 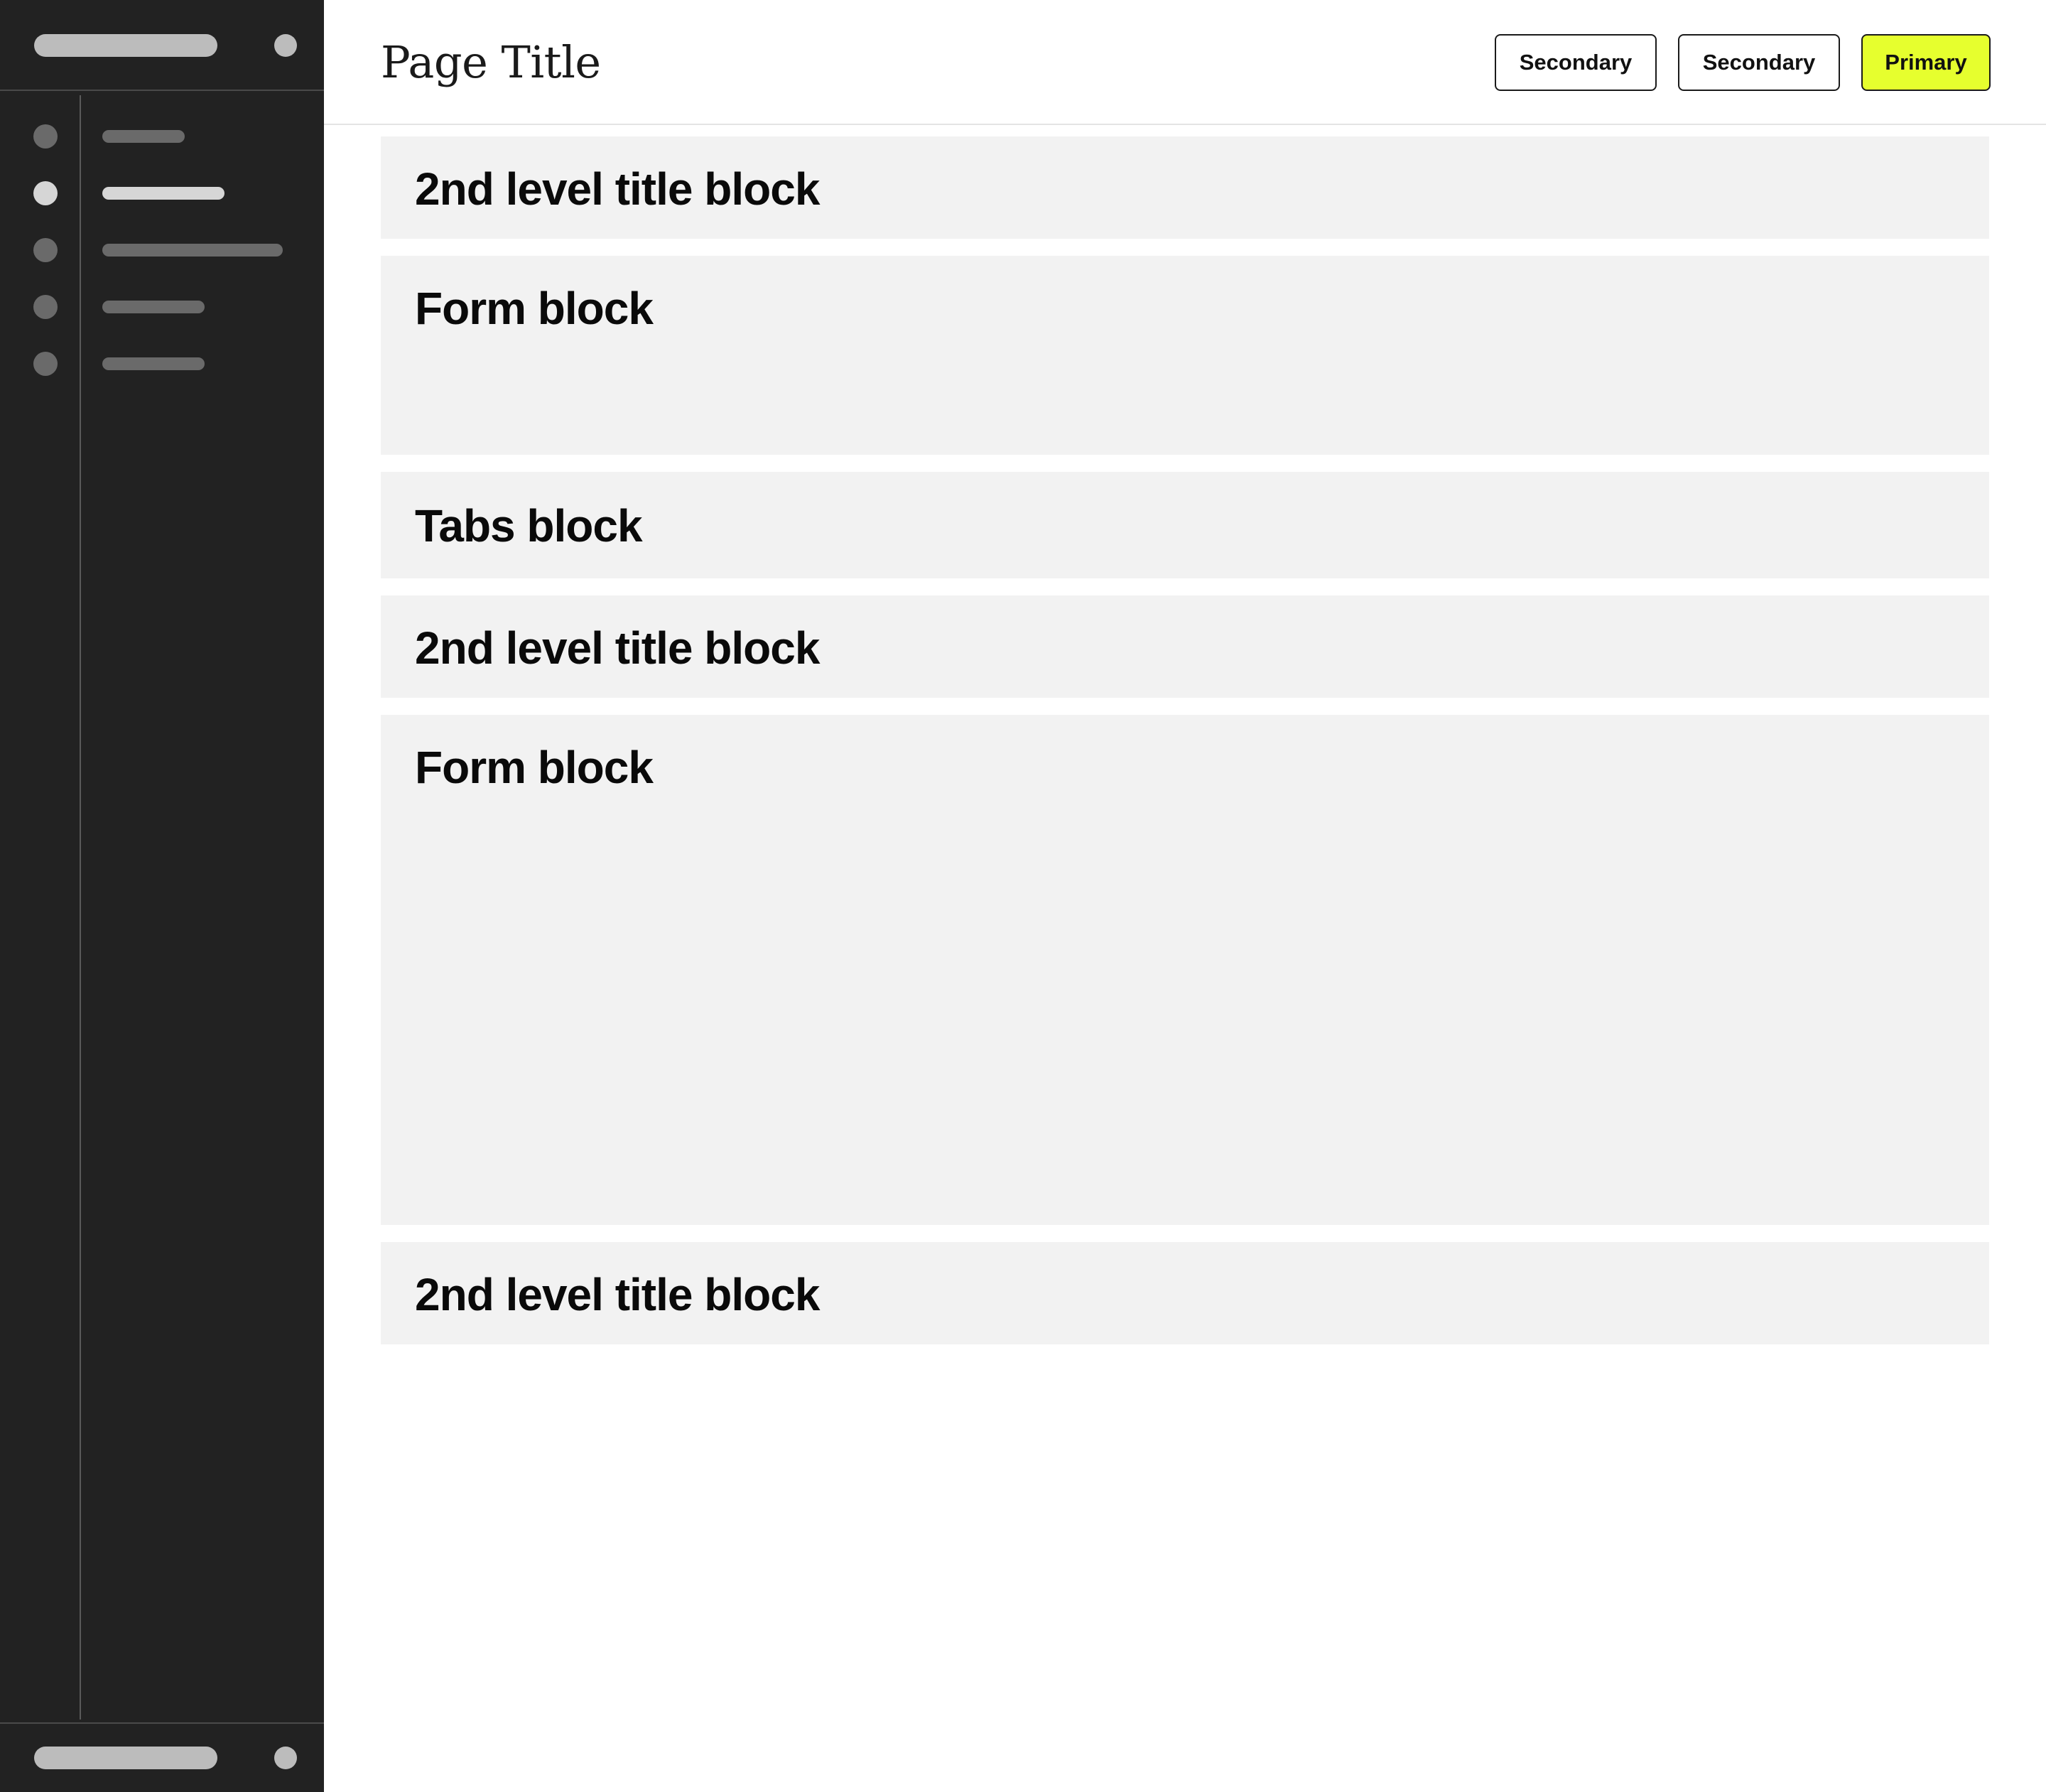 I want to click on secondary-button-2: Secondary, so click(x=1759, y=62).